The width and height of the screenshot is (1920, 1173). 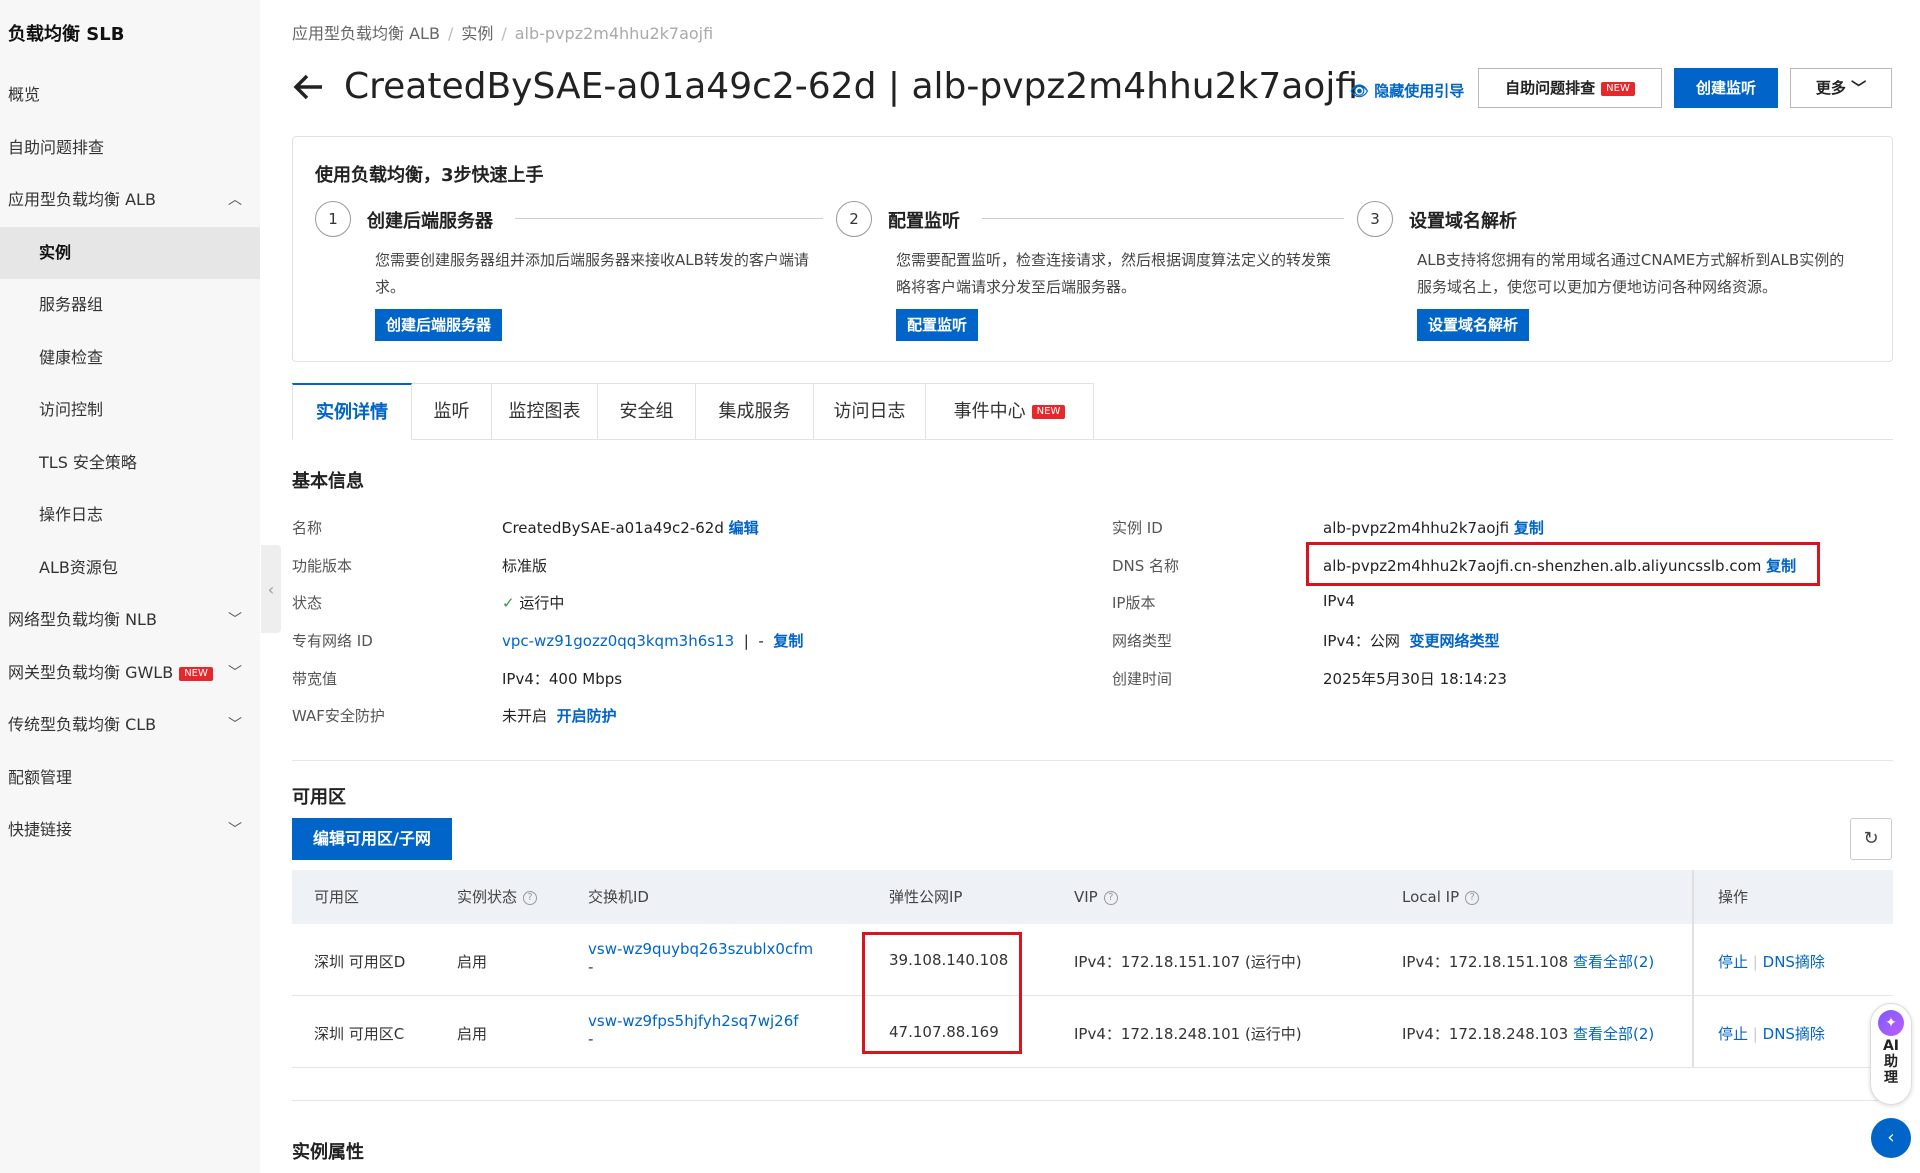 I want to click on network-type-label: 网络类型, so click(x=1142, y=641).